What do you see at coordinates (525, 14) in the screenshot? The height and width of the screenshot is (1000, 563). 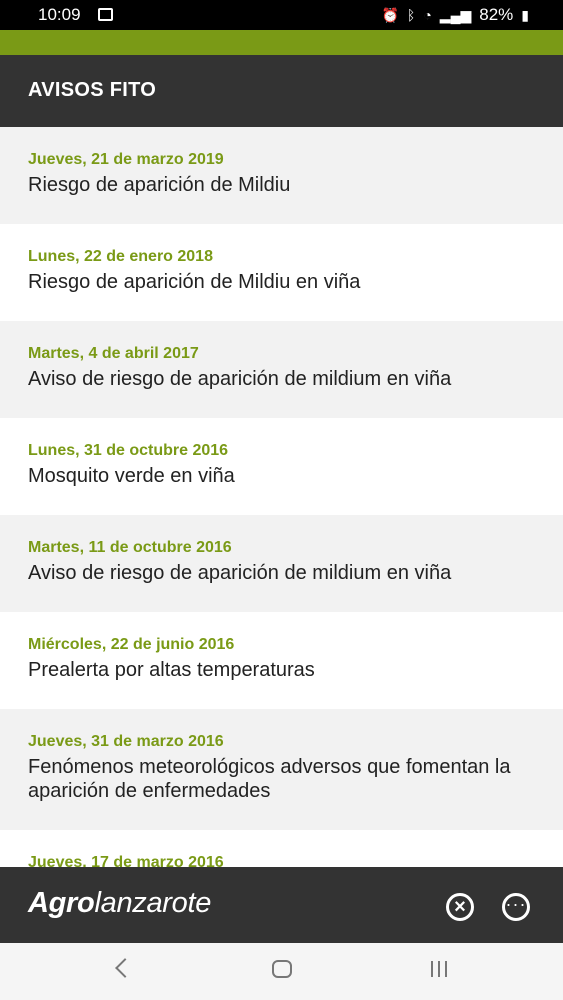 I see `battery-icon: ▮` at bounding box center [525, 14].